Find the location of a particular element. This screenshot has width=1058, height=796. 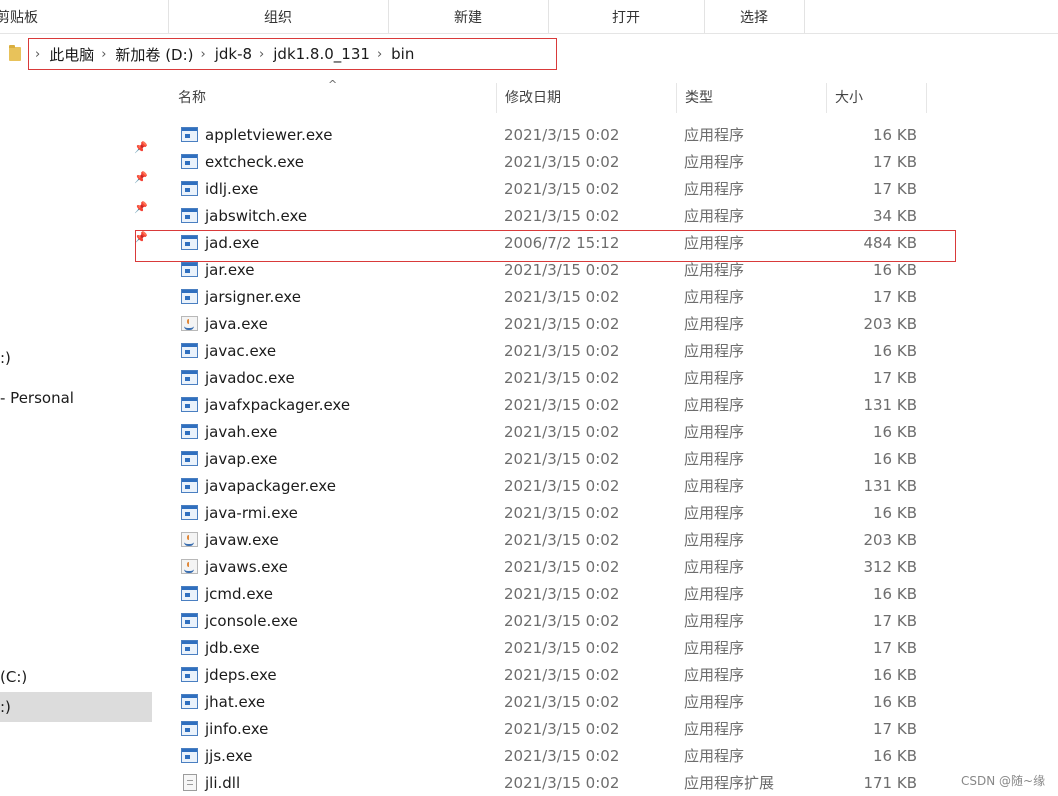

file-row: jinfo.exe 2021/3/15 0:02 应用程序 17 KB is located at coordinates (606, 729).